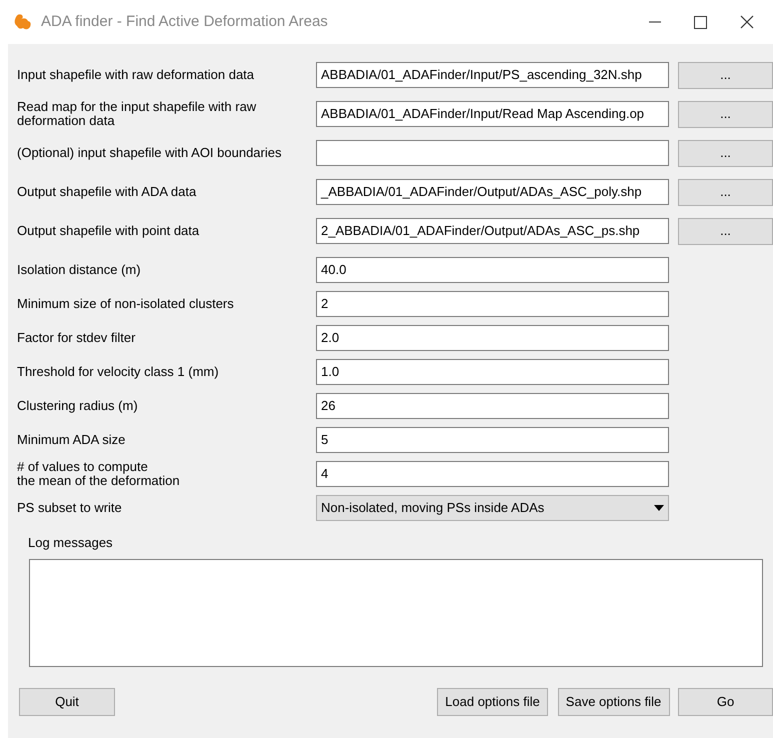 Image resolution: width=773 pixels, height=738 pixels. I want to click on input-field: 26, so click(492, 406).